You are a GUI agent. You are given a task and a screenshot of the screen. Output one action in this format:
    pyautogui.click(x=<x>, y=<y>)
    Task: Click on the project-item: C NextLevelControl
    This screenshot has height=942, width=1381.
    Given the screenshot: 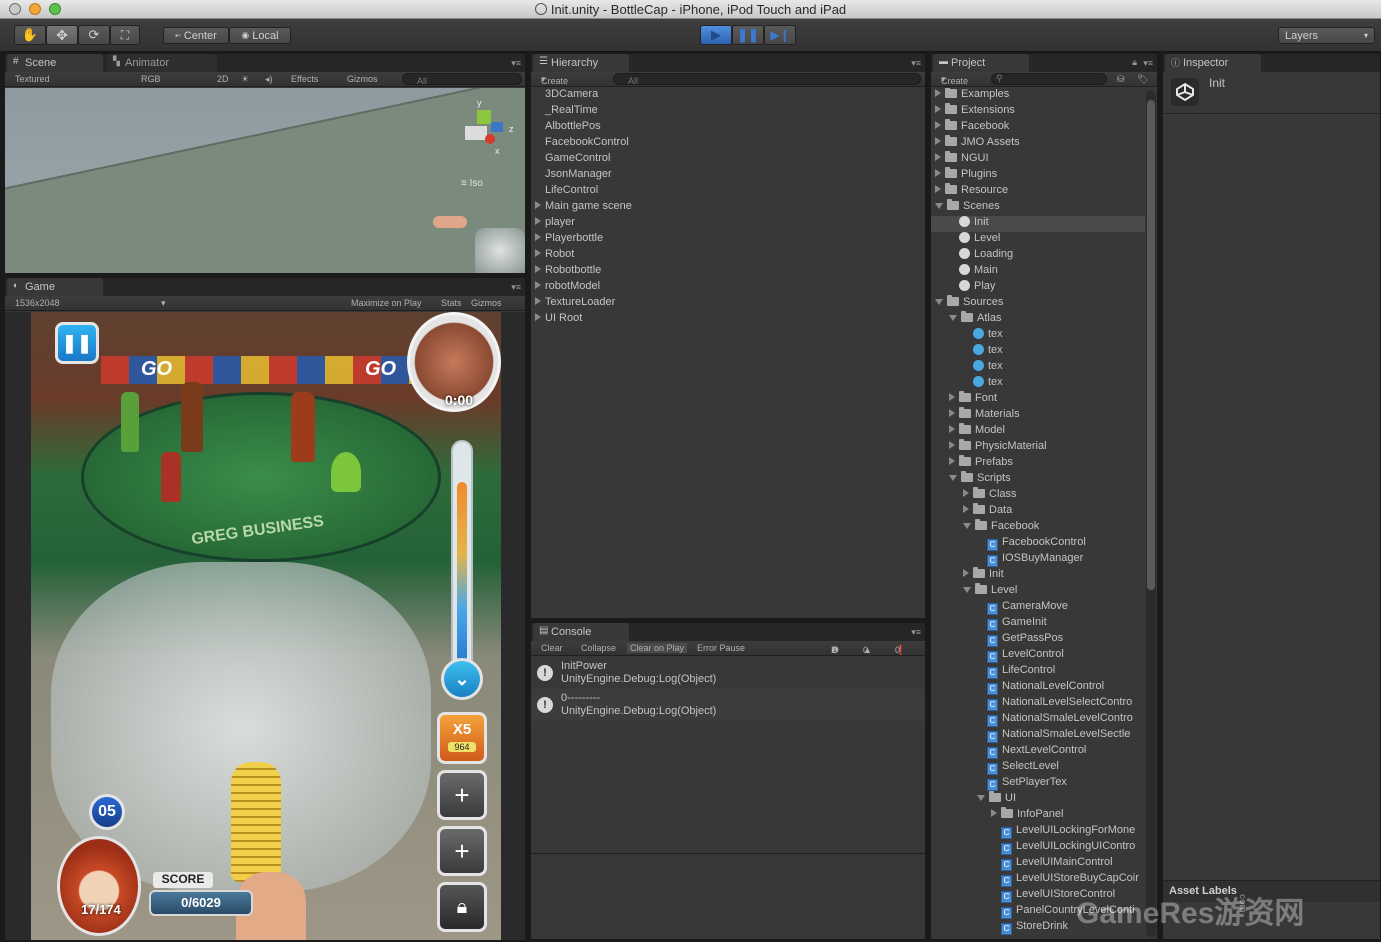 What is the action you would take?
    pyautogui.click(x=1038, y=752)
    